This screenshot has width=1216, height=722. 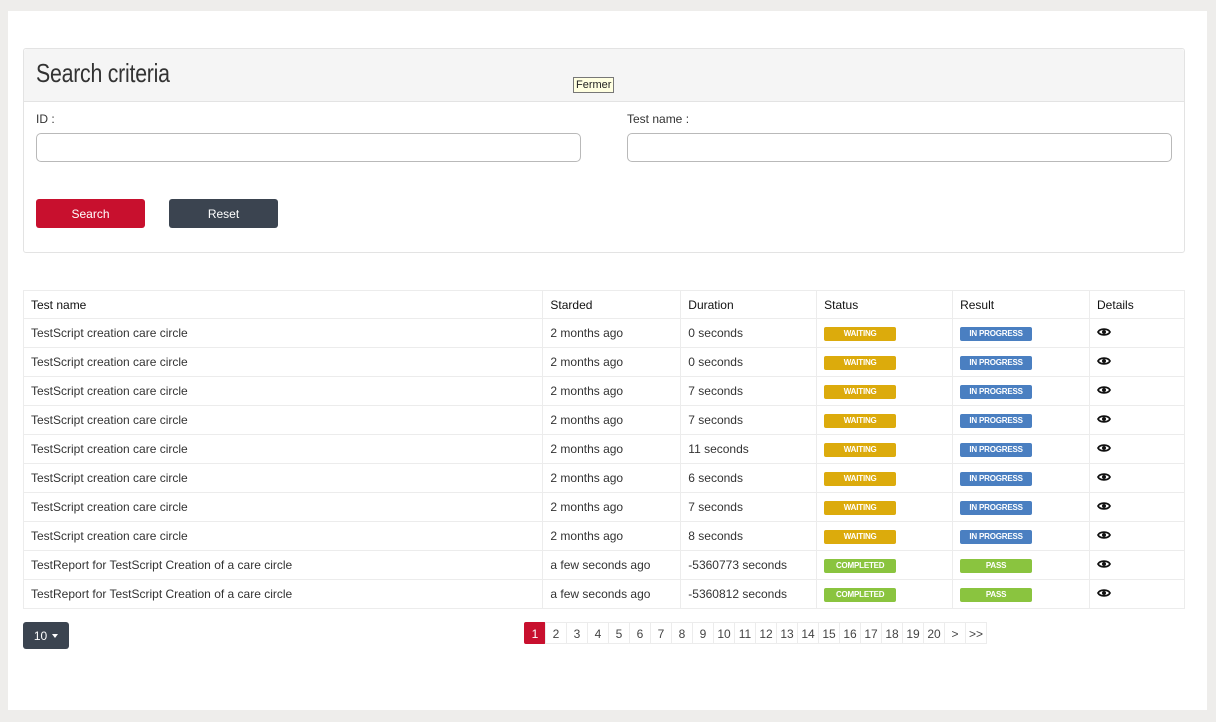 I want to click on caret-down-icon, so click(x=55, y=636).